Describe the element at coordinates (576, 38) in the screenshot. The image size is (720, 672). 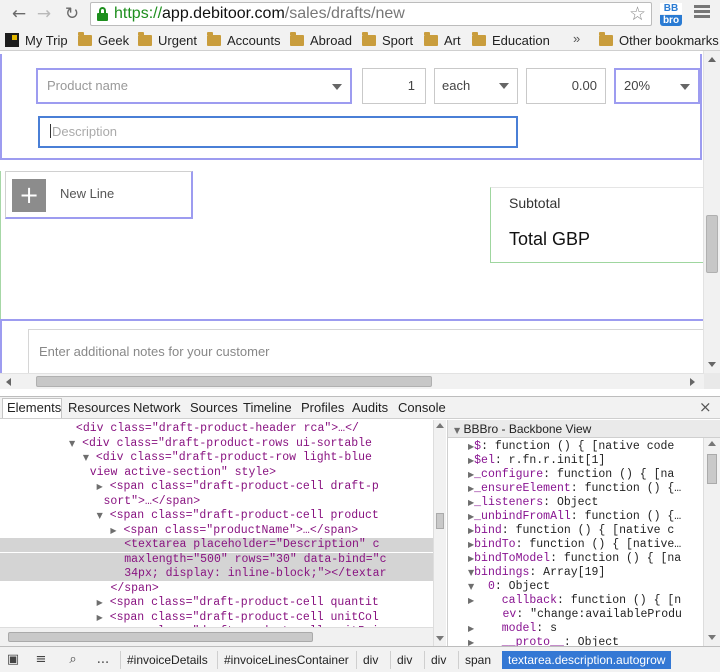
I see `bookmarks-overflow-chevron: »` at that location.